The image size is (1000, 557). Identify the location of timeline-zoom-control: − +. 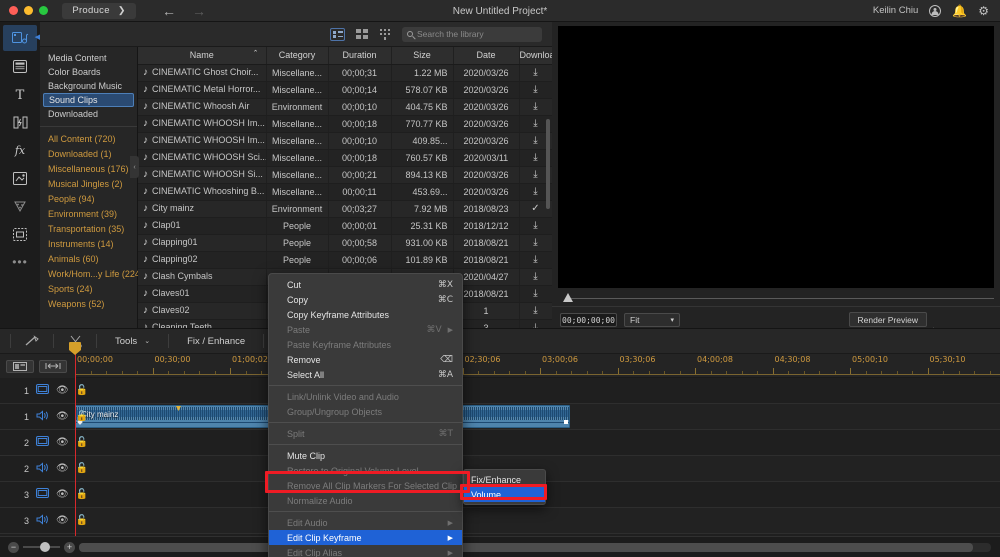
(37, 547).